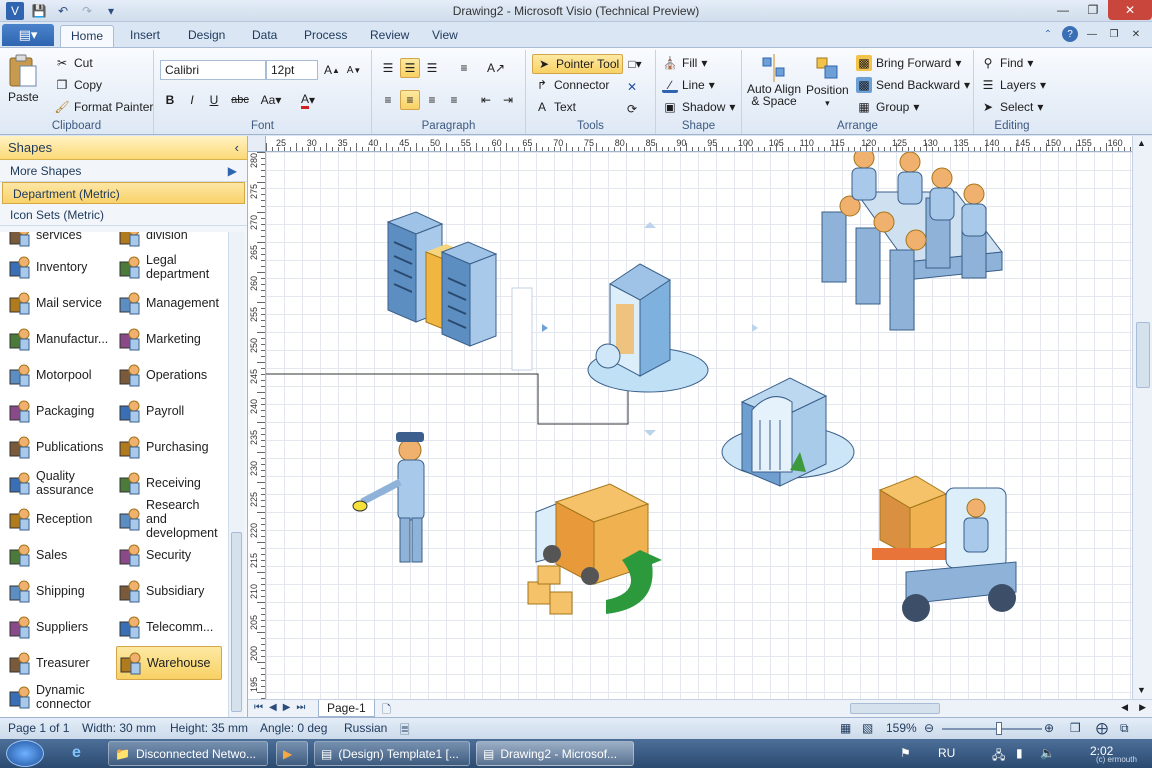  Describe the element at coordinates (908, 63) in the screenshot. I see `bring-forward-button: ▩ Bring Forward ▾` at that location.